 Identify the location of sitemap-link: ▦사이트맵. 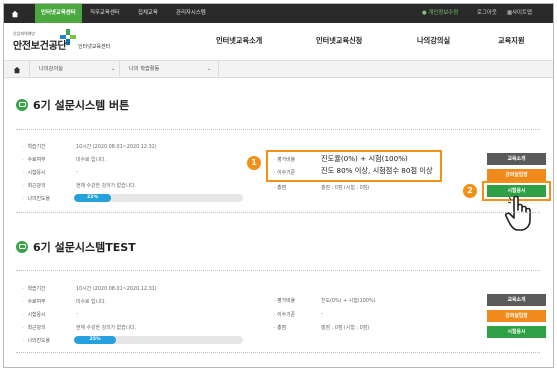
(519, 13).